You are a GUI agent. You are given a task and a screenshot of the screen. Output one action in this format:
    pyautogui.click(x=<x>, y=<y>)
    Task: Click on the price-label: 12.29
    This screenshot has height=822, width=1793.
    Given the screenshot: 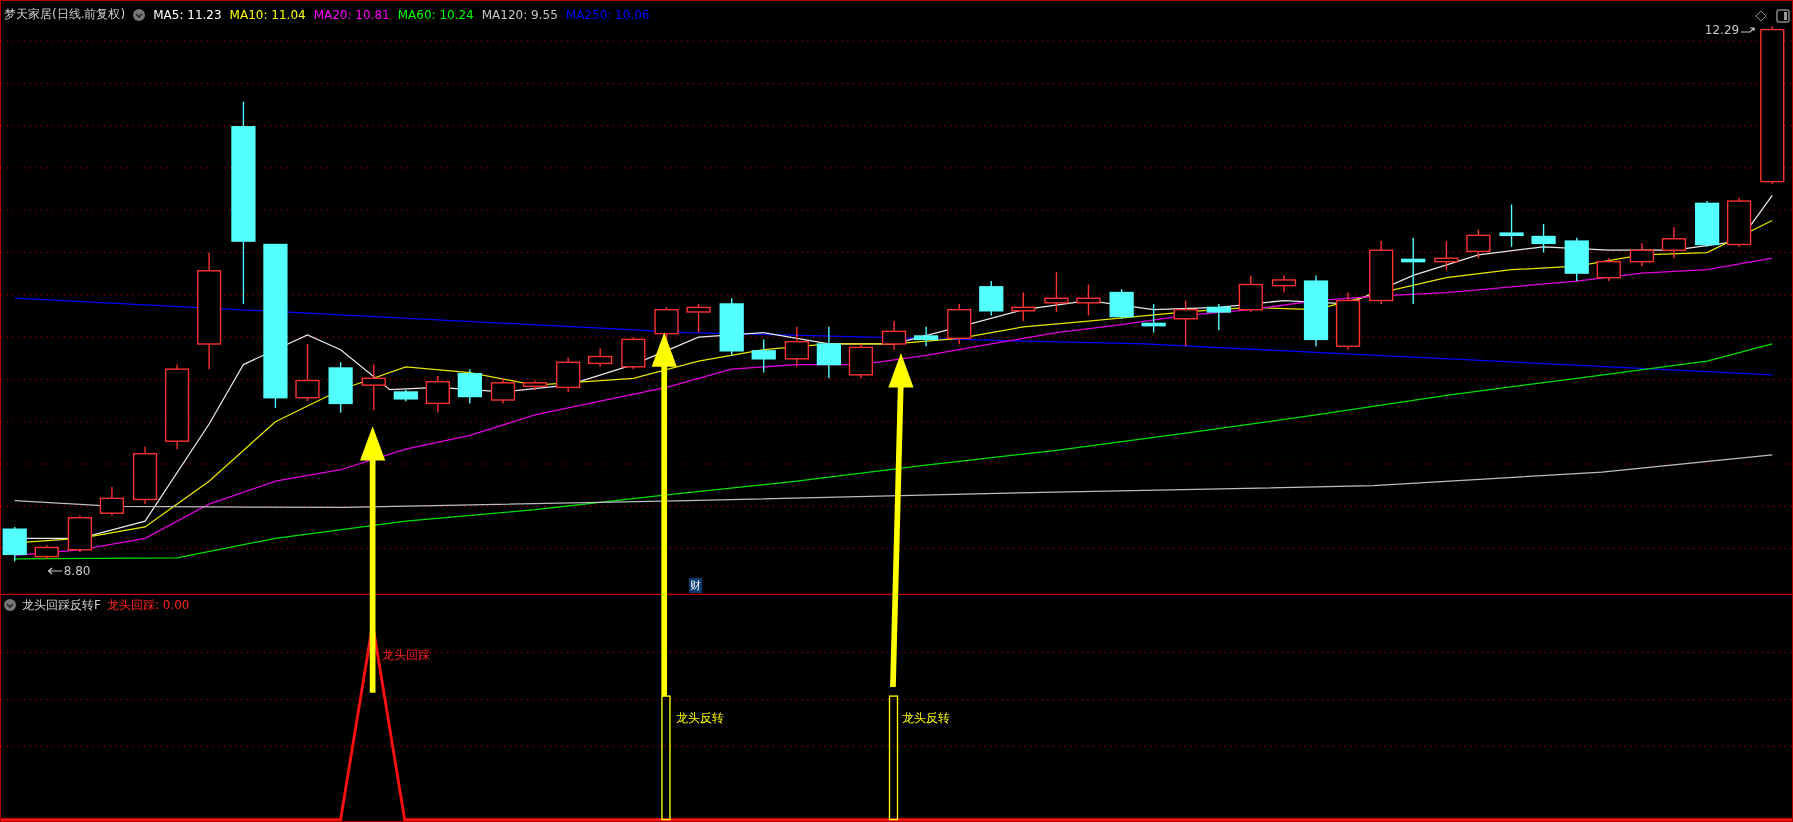 What is the action you would take?
    pyautogui.click(x=1722, y=29)
    